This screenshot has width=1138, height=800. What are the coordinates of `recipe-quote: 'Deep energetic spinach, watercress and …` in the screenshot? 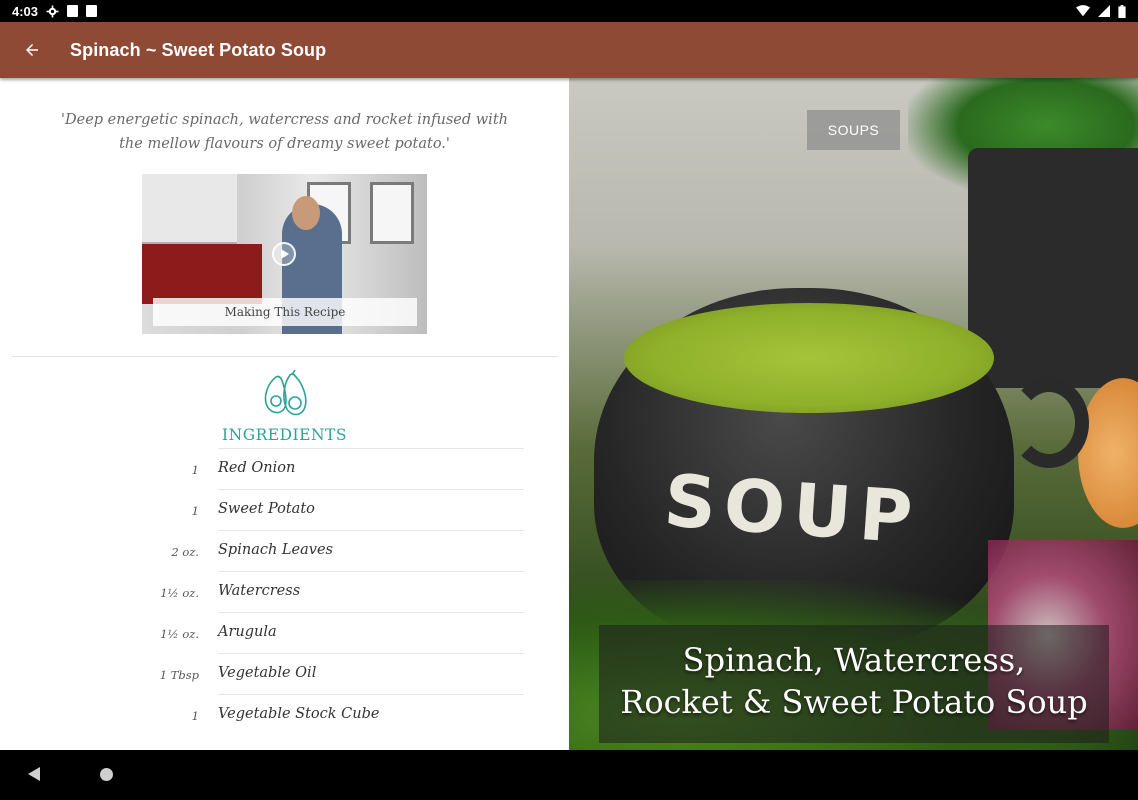 It's located at (284, 132).